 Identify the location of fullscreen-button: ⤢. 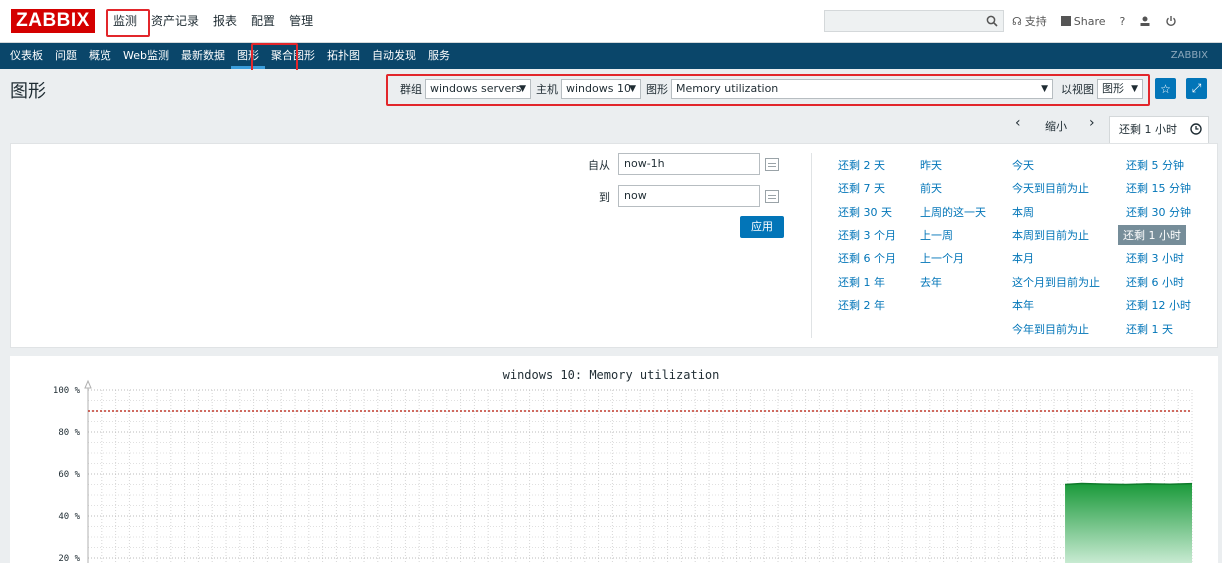
(1196, 88).